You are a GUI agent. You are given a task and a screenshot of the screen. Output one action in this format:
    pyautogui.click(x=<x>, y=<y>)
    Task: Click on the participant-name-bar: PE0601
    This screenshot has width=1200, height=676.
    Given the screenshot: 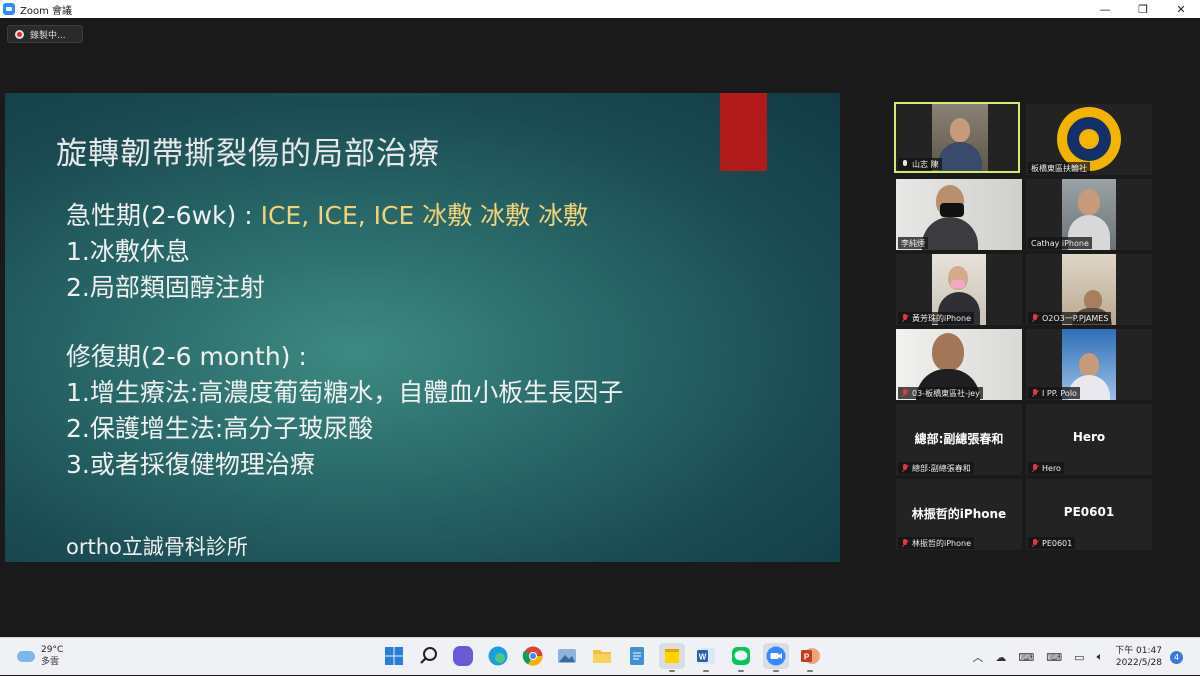 What is the action you would take?
    pyautogui.click(x=1052, y=543)
    